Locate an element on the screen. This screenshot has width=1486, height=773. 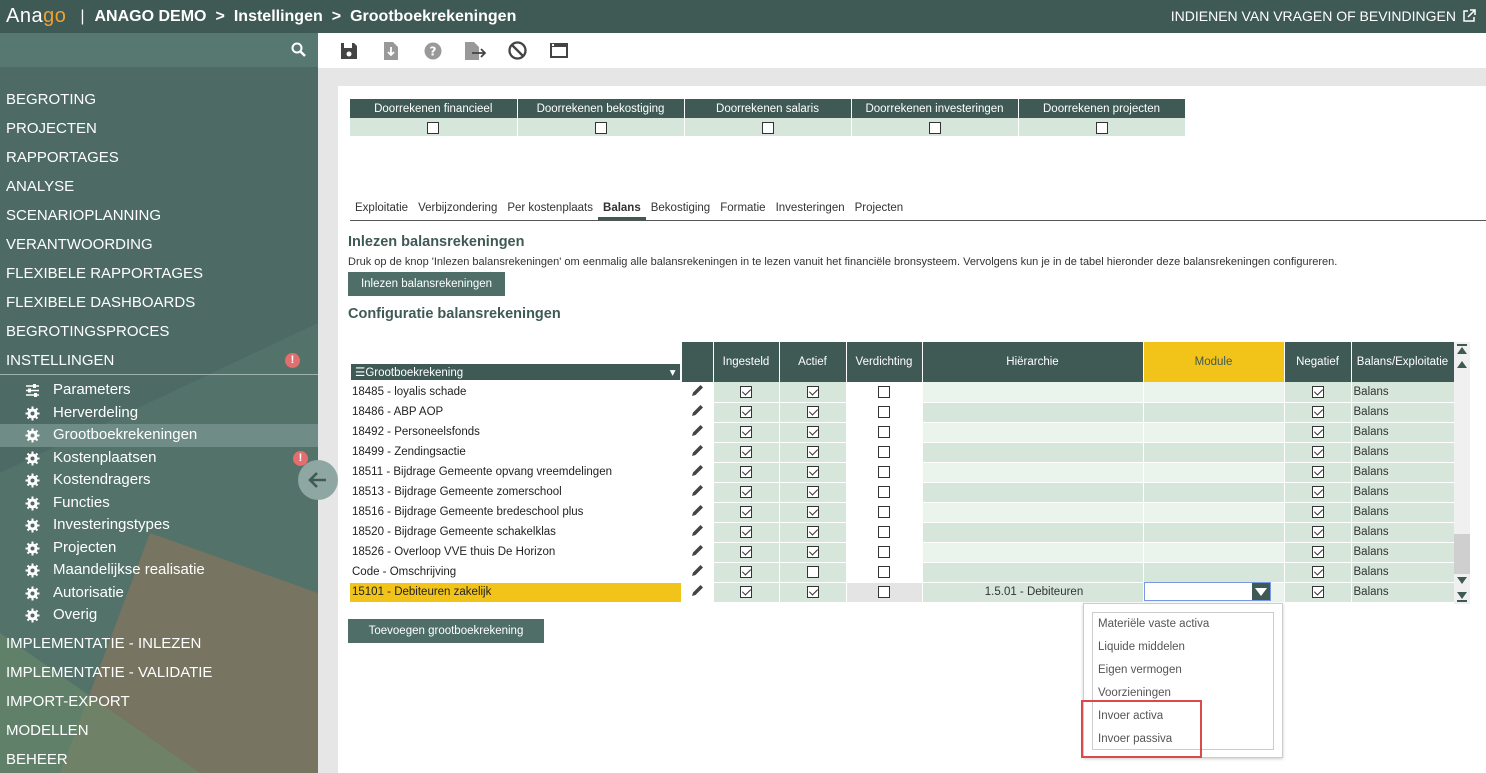
checkbox-doorrekenen-investeringen is located at coordinates (934, 127).